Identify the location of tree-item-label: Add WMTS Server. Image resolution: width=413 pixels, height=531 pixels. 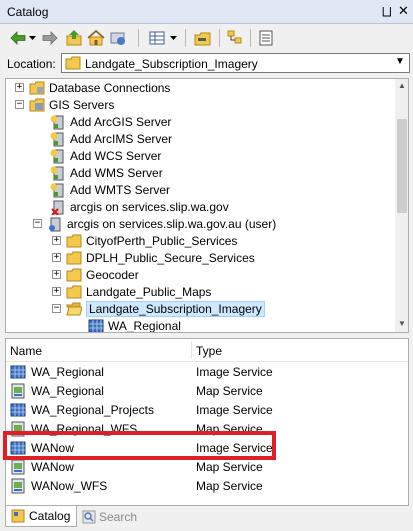
(120, 189).